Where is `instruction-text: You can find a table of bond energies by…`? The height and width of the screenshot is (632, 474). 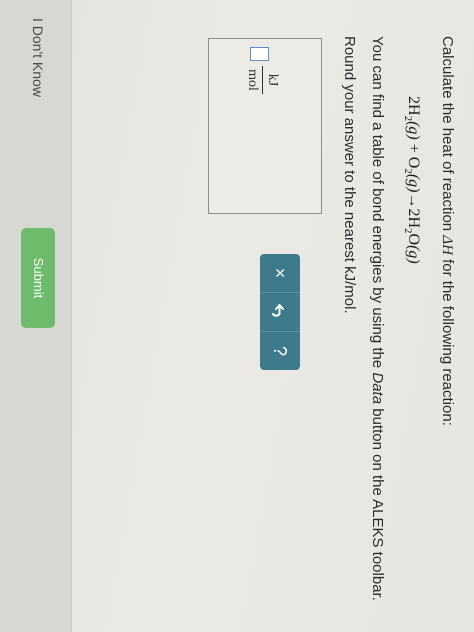 instruction-text: You can find a table of bond energies by… is located at coordinates (377, 318).